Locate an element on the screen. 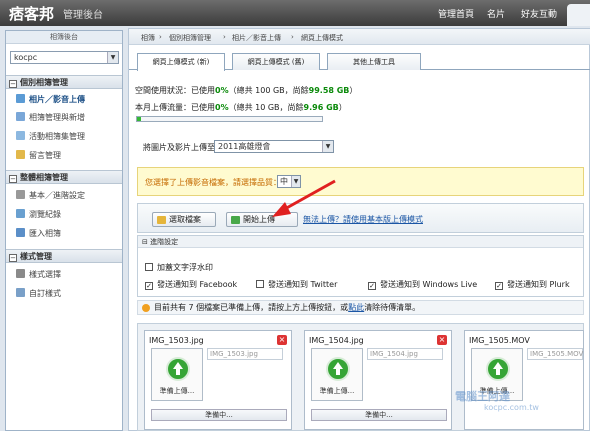  annotation-arrow is located at coordinates (304, 198).